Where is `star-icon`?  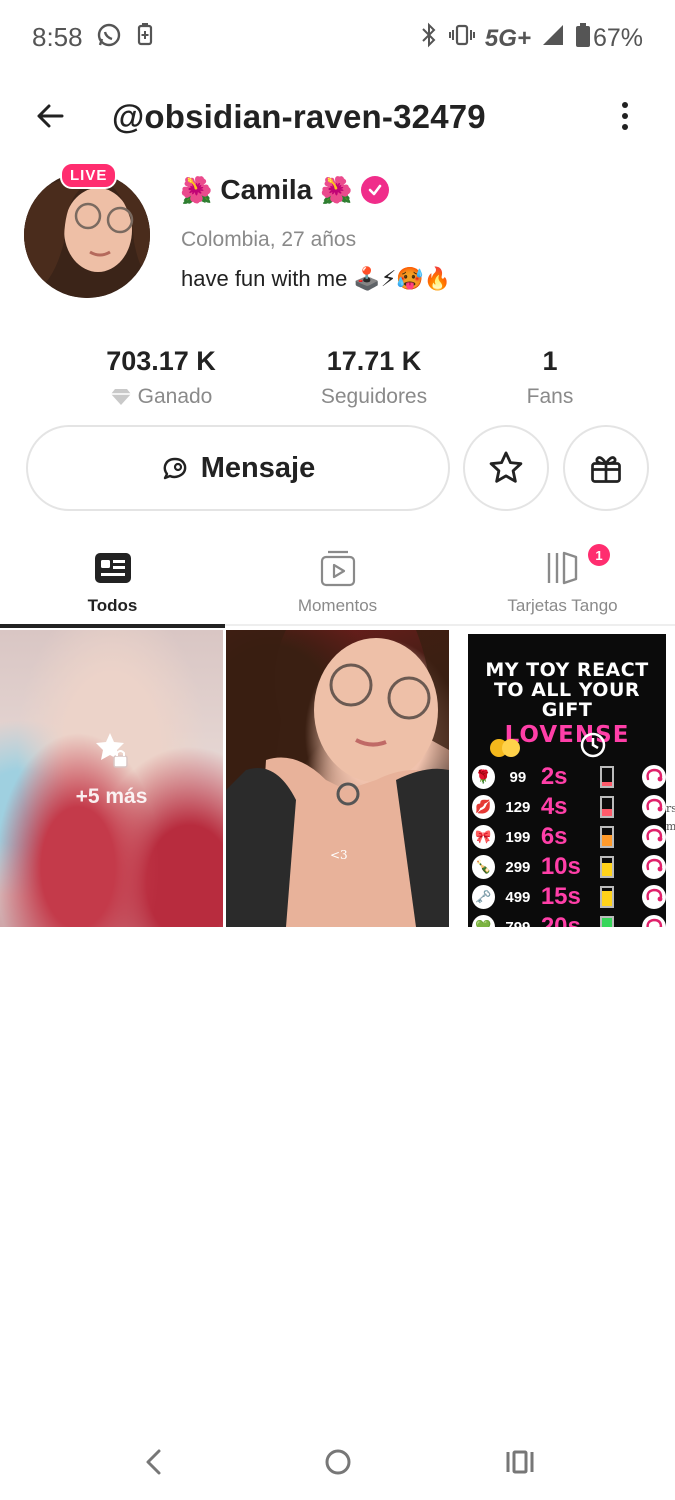
star-icon is located at coordinates (506, 467).